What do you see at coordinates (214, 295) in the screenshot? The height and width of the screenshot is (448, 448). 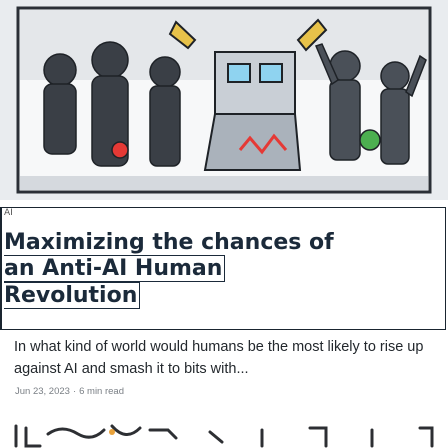 I see `title-line-3: Revolution` at bounding box center [214, 295].